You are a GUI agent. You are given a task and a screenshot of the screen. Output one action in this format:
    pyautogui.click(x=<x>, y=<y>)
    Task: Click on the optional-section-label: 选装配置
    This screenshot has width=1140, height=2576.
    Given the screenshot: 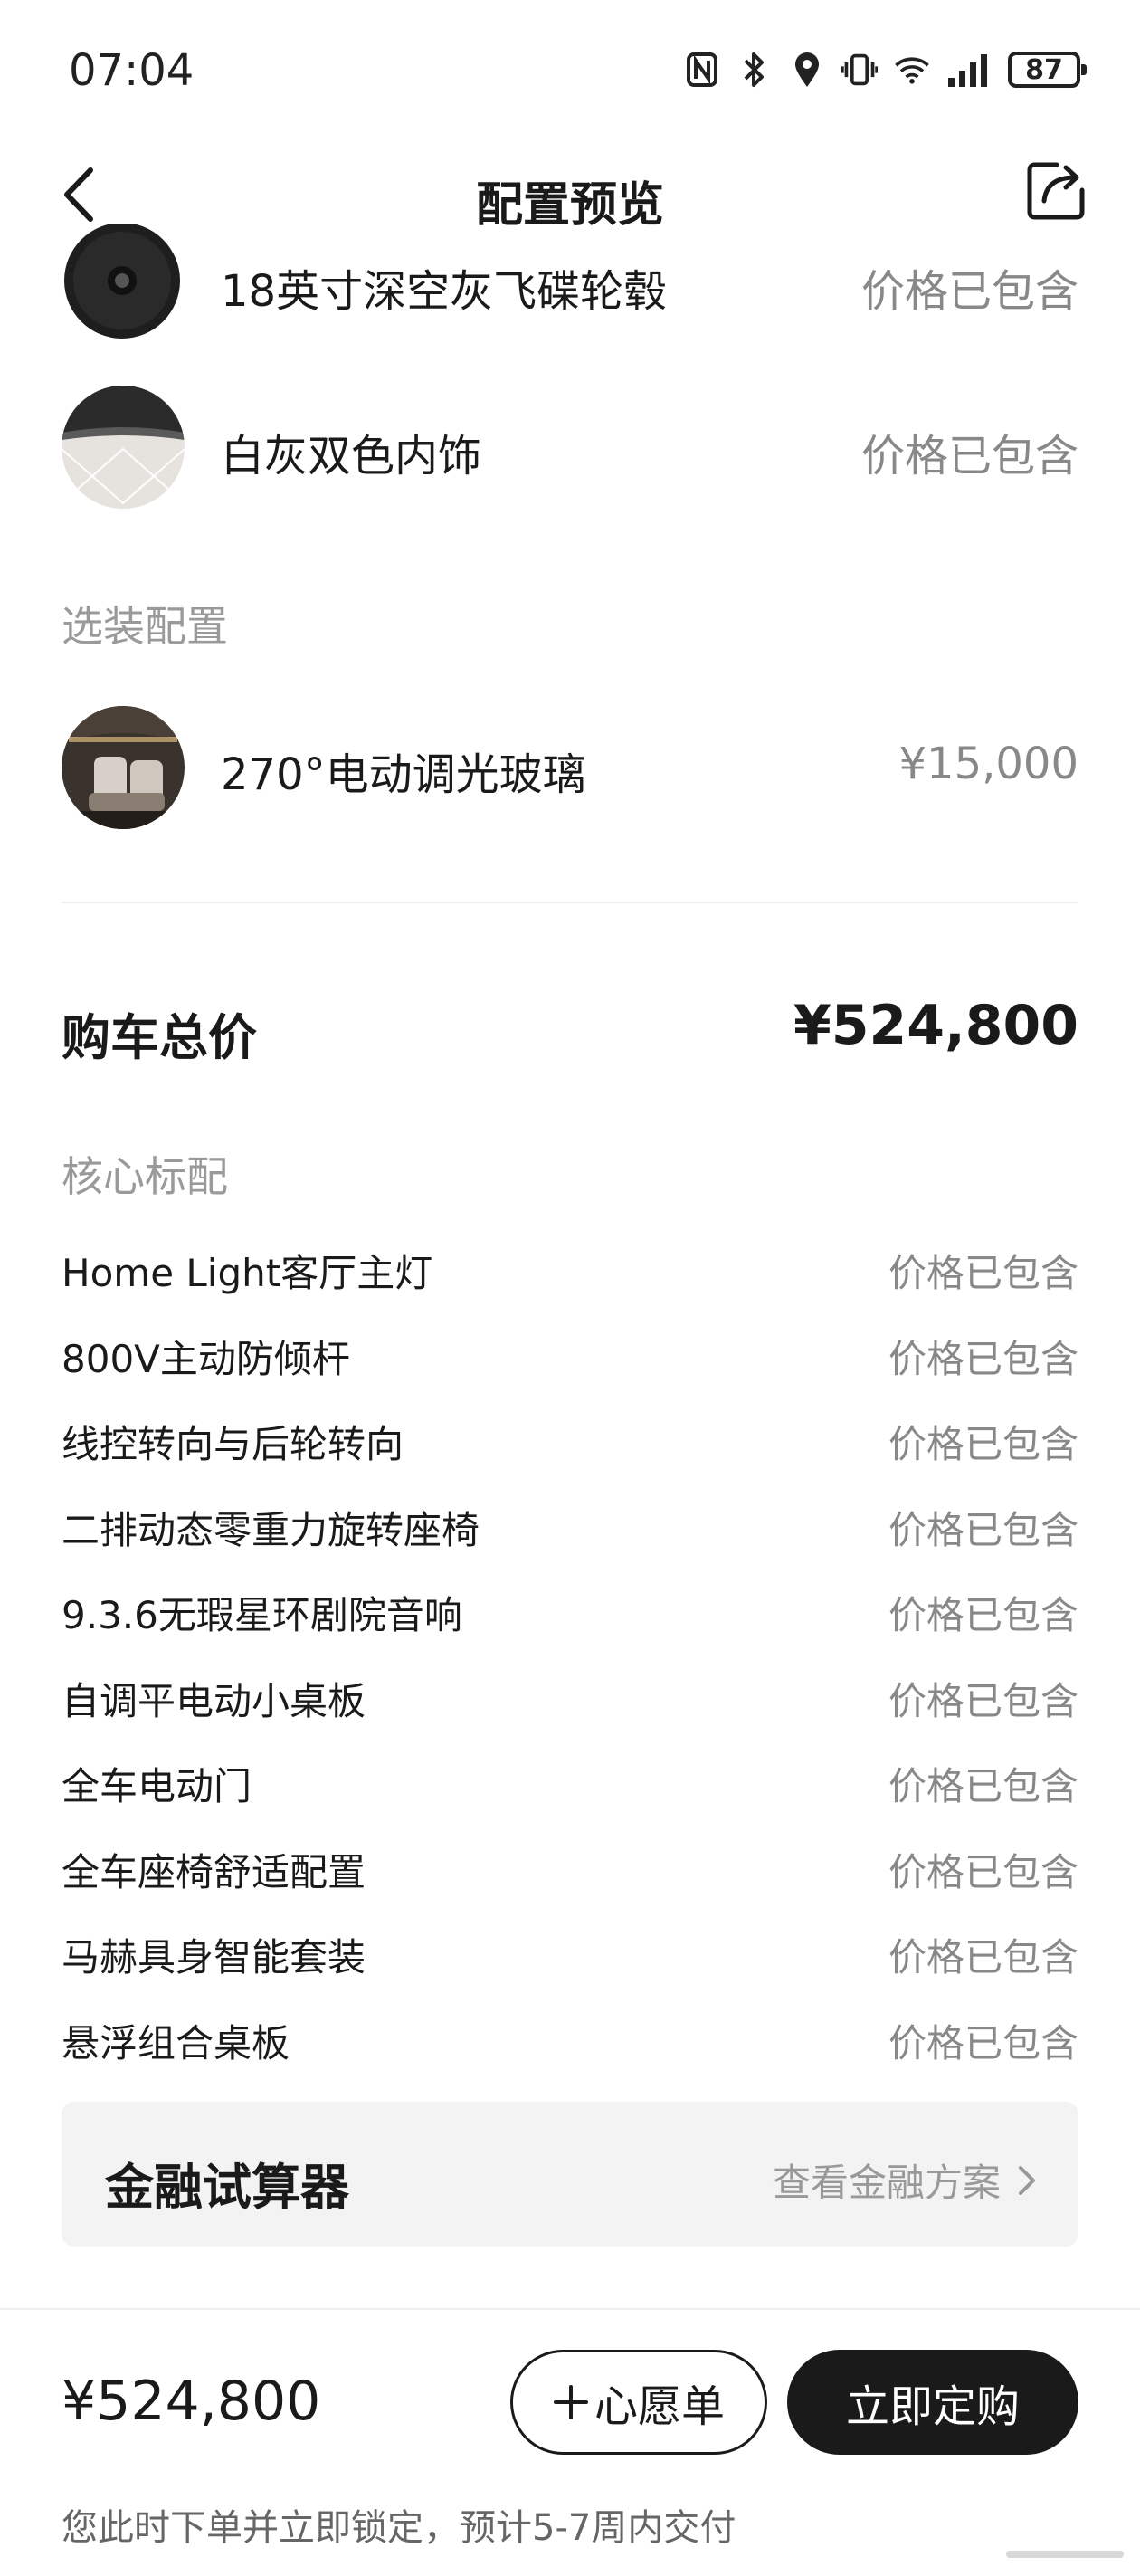 What is the action you would take?
    pyautogui.click(x=145, y=626)
    